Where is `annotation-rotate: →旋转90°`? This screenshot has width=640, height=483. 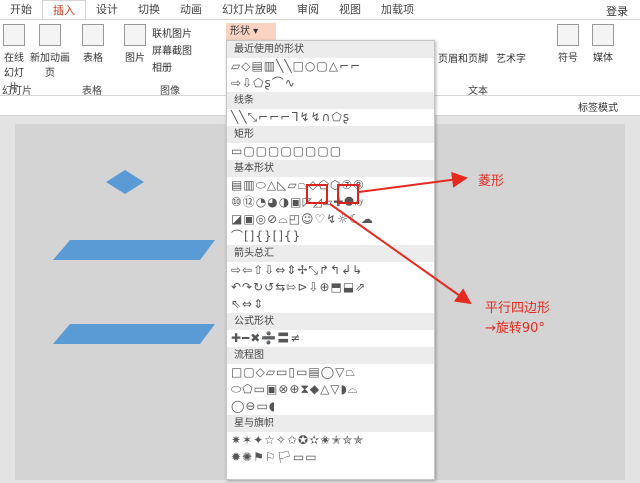
annotation-rotate: →旋转90° is located at coordinates (515, 328).